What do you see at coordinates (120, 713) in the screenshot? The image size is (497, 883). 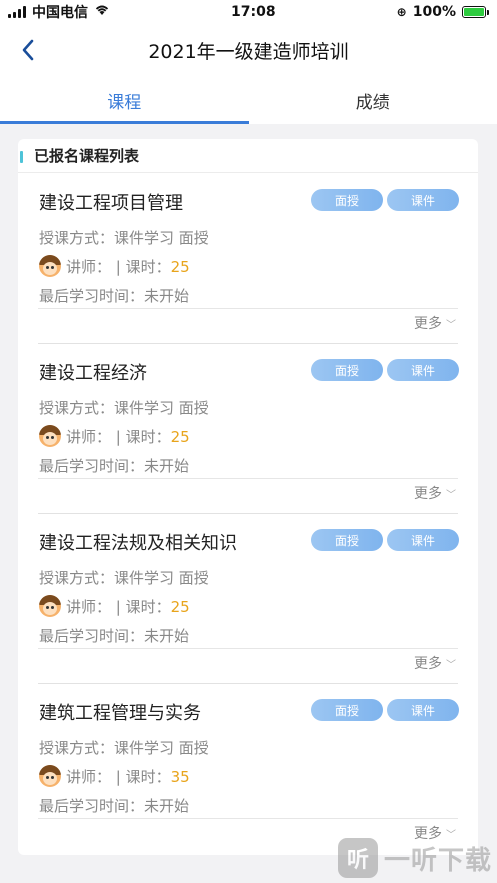 I see `course-name: 建筑工程管理与实务` at bounding box center [120, 713].